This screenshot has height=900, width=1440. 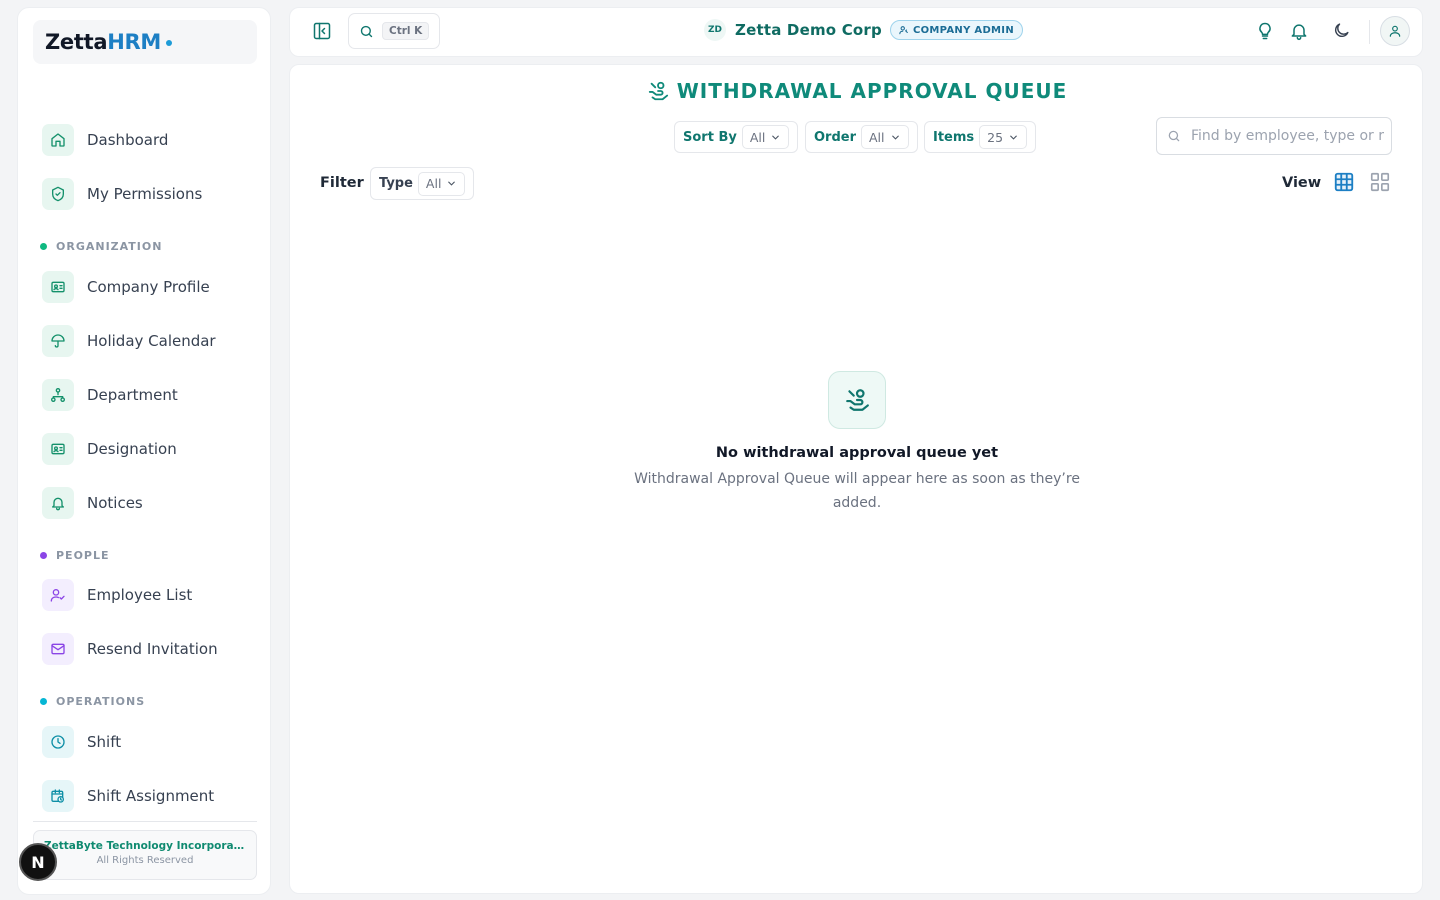 What do you see at coordinates (58, 742) in the screenshot?
I see `clock-icon` at bounding box center [58, 742].